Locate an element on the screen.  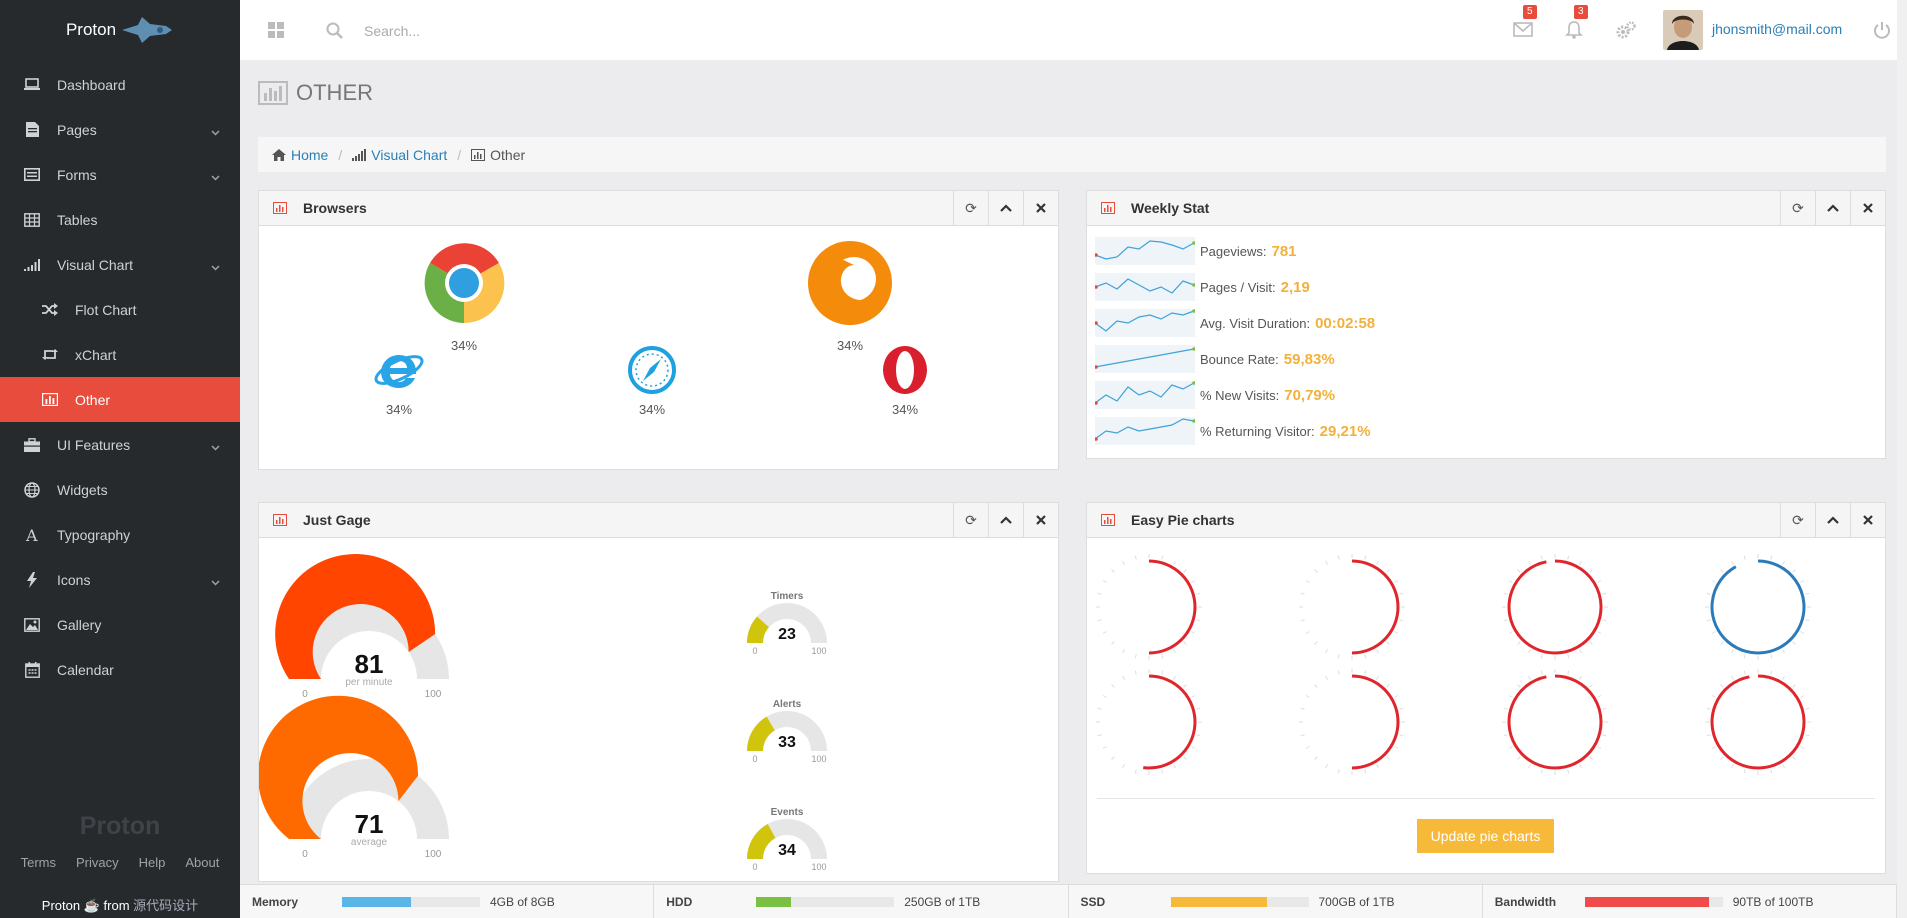
sidebar-item-label: Pages is located at coordinates (77, 129).